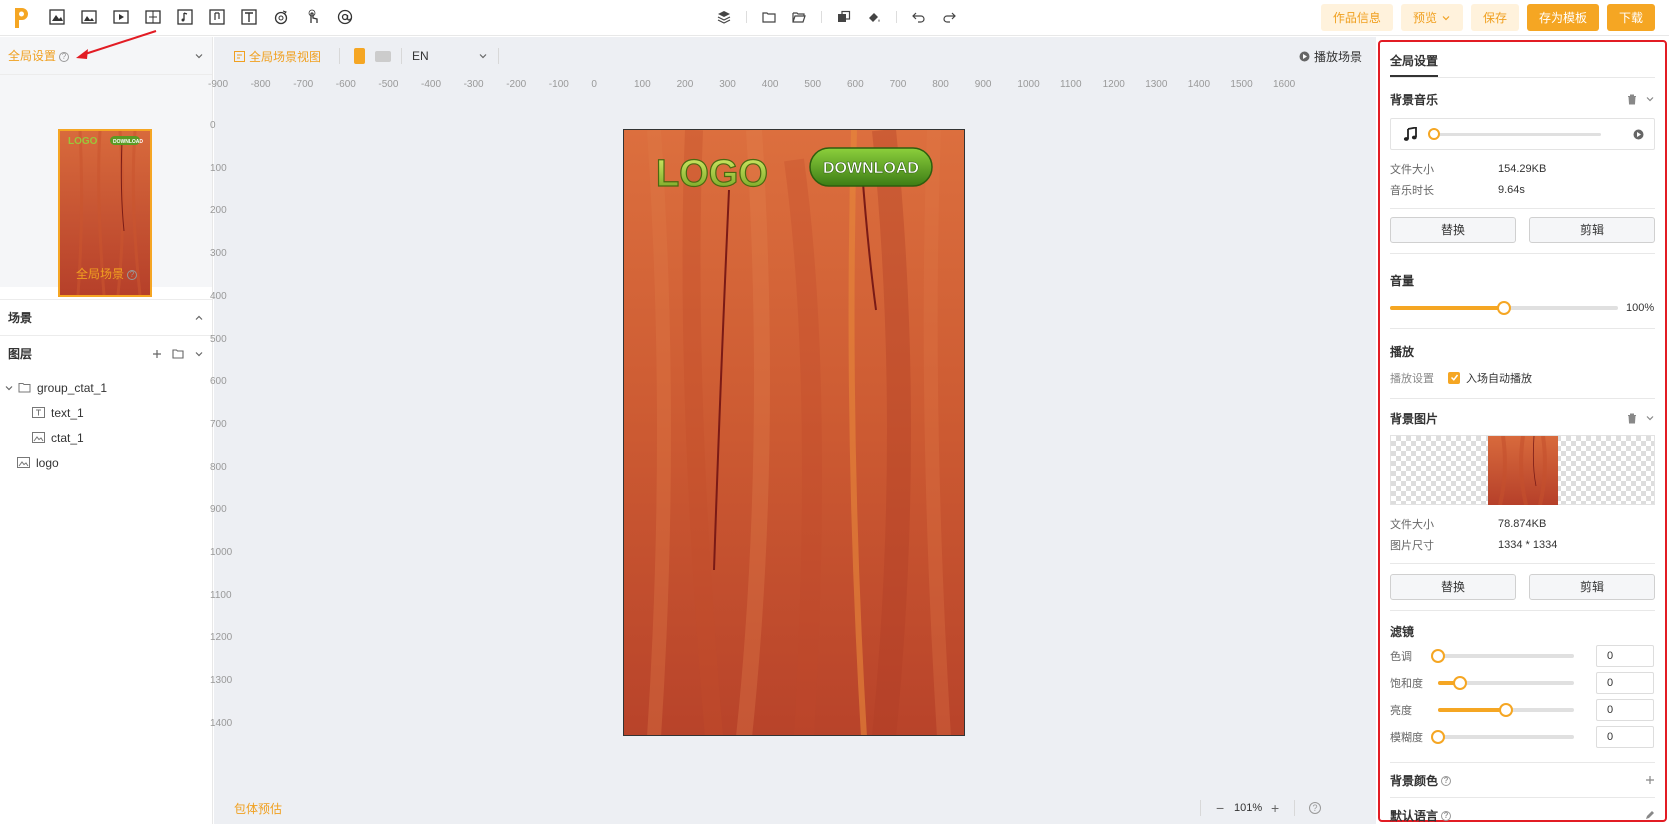 This screenshot has width=1669, height=824. I want to click on add-layer-icon, so click(157, 354).